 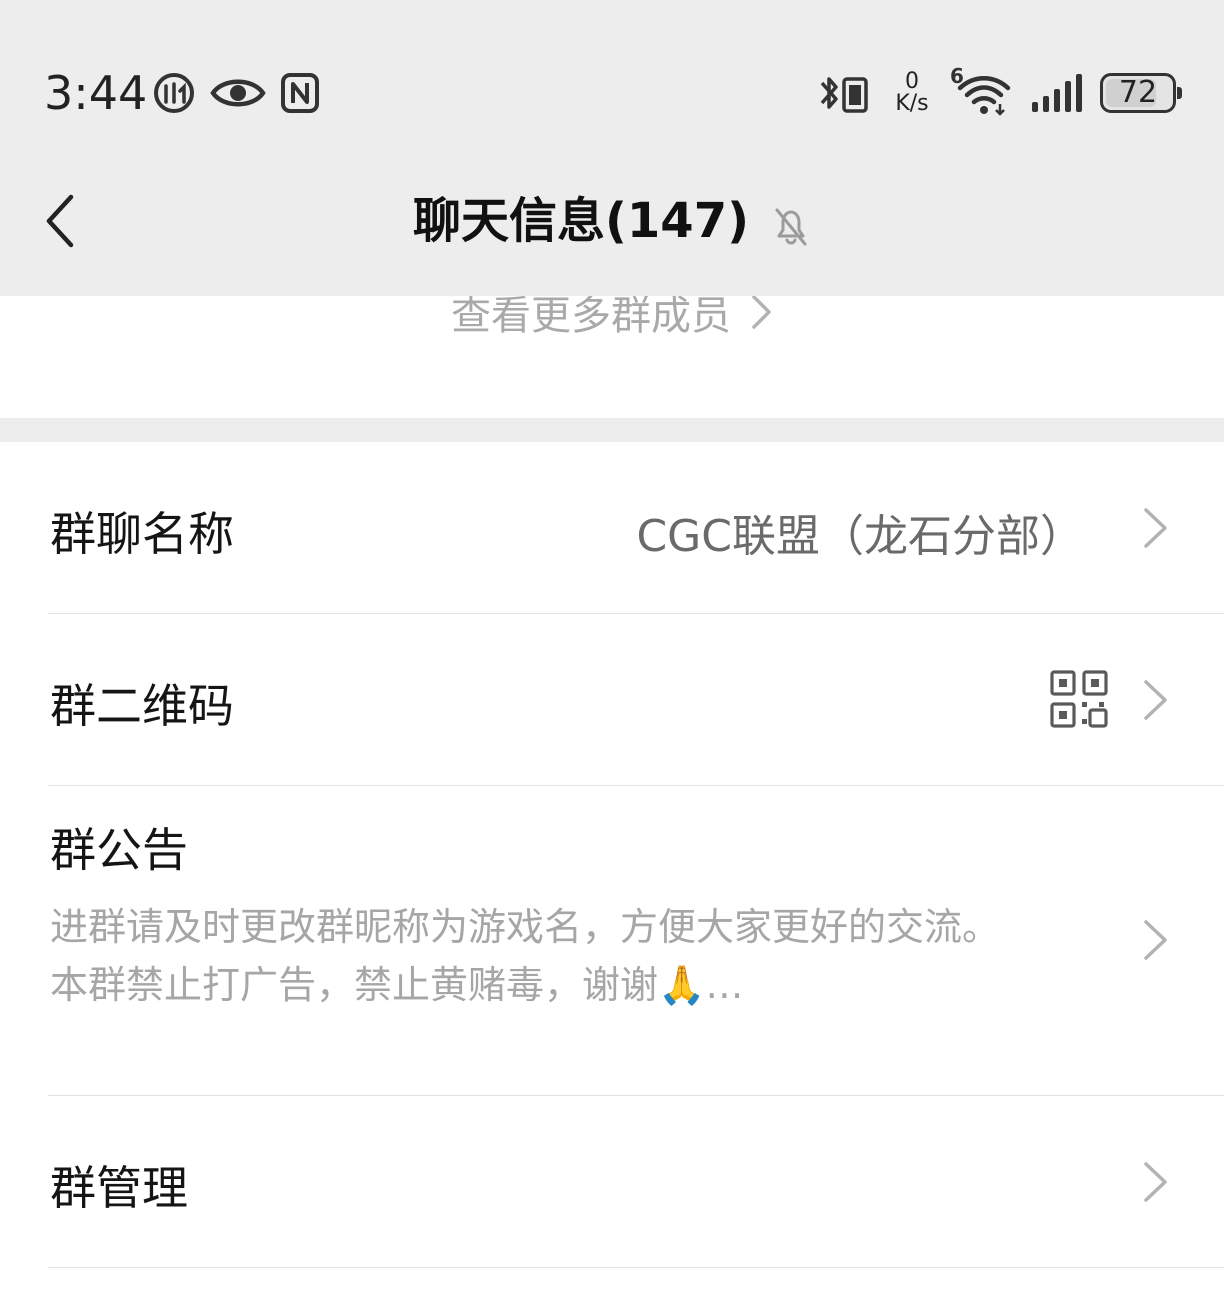 What do you see at coordinates (119, 850) in the screenshot?
I see `group-notice-label: 群公告` at bounding box center [119, 850].